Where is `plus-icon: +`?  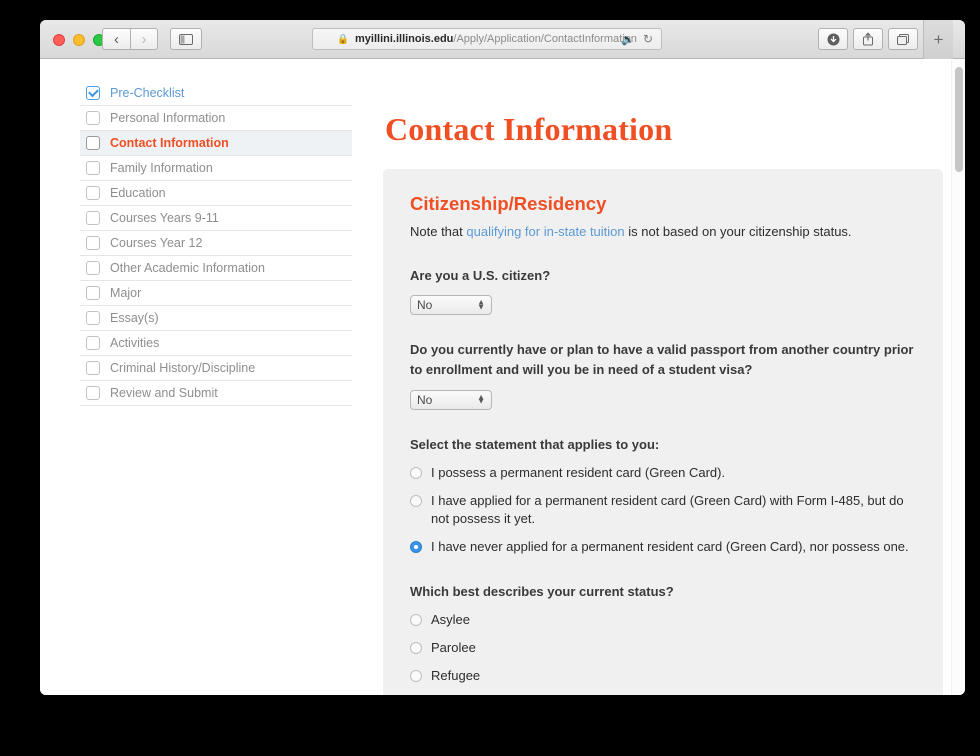
plus-icon: + is located at coordinates (938, 39).